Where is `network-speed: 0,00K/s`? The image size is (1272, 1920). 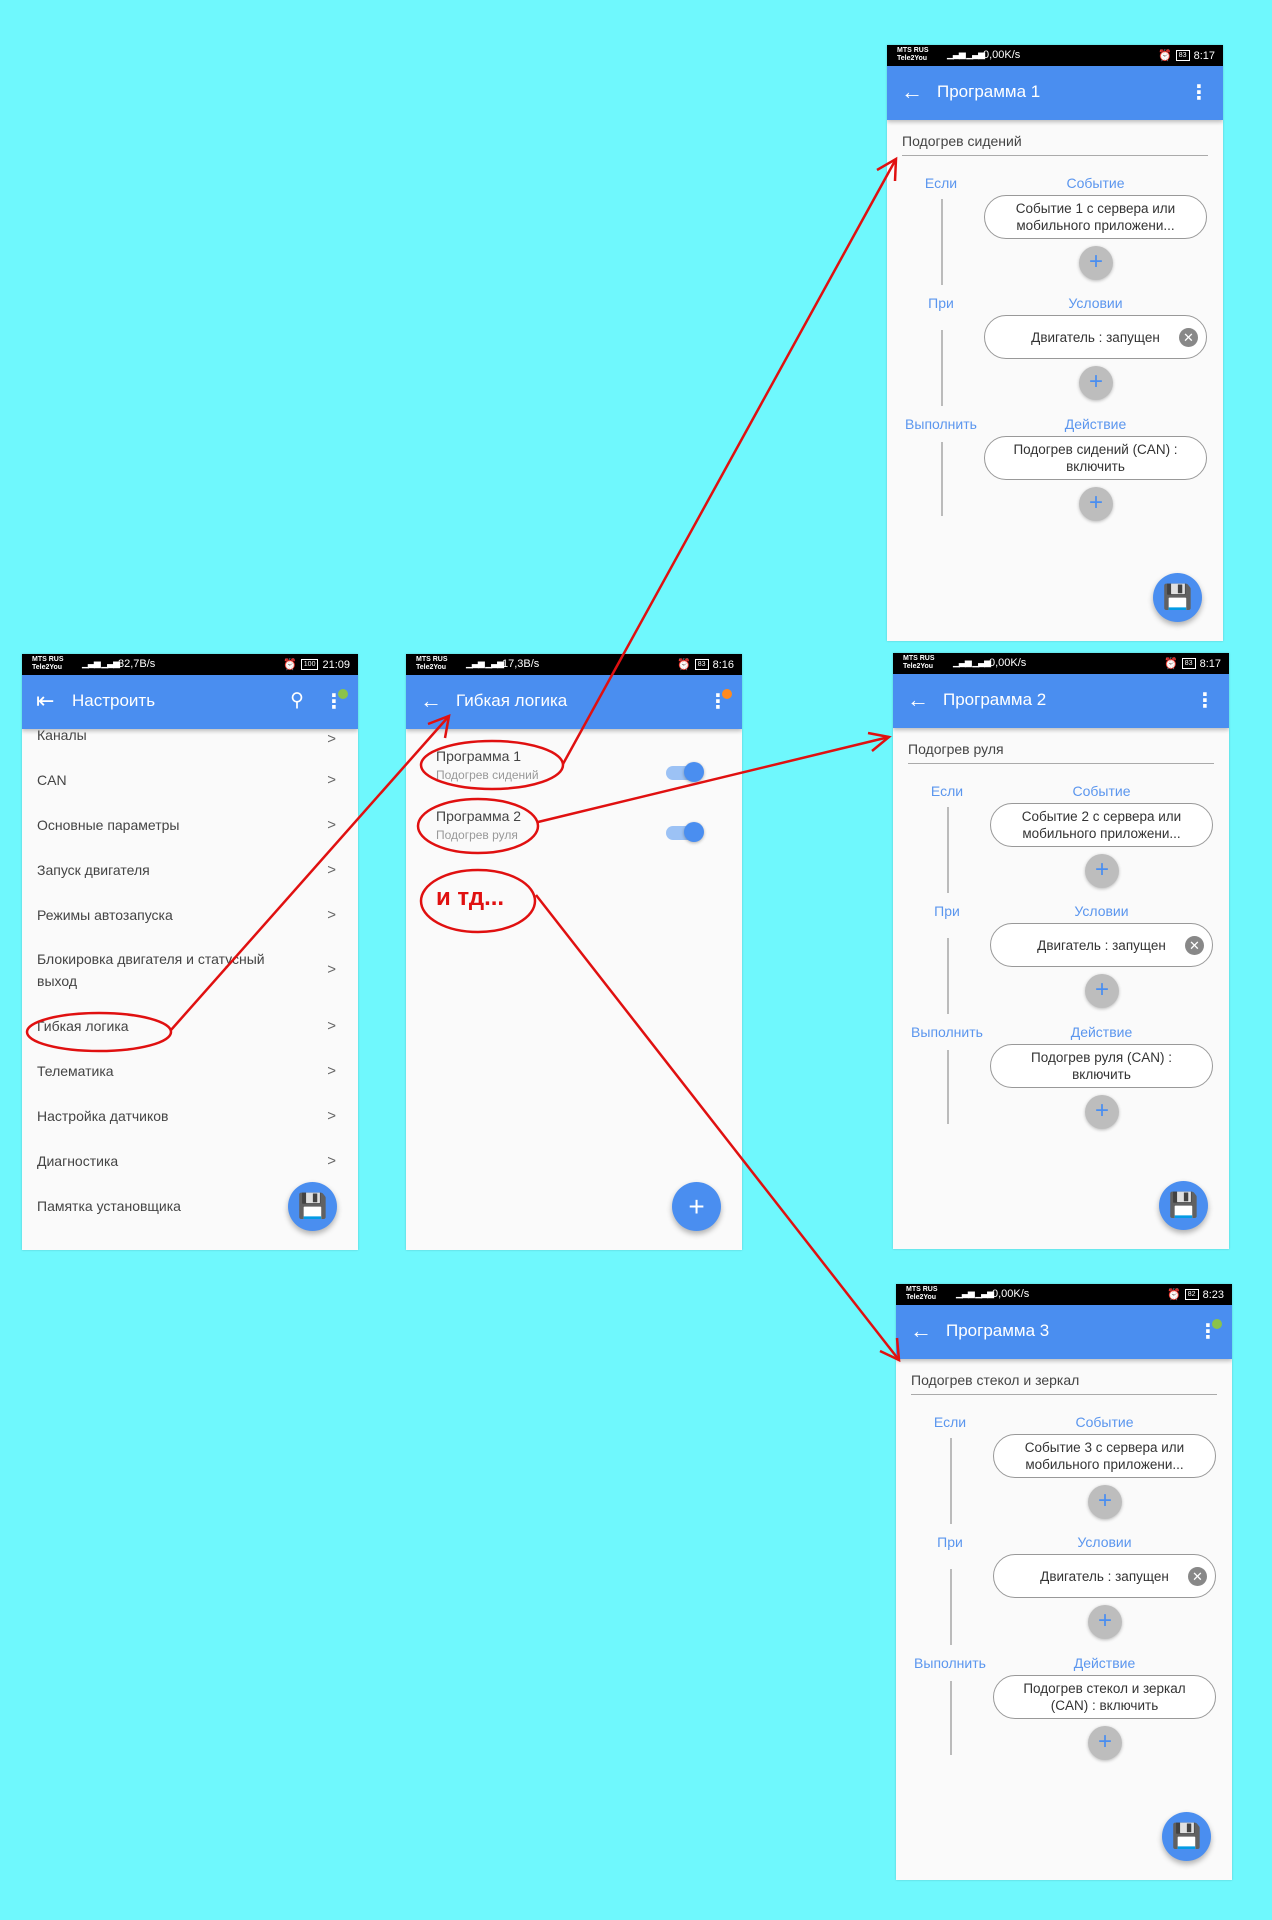 network-speed: 0,00K/s is located at coordinates (1002, 55).